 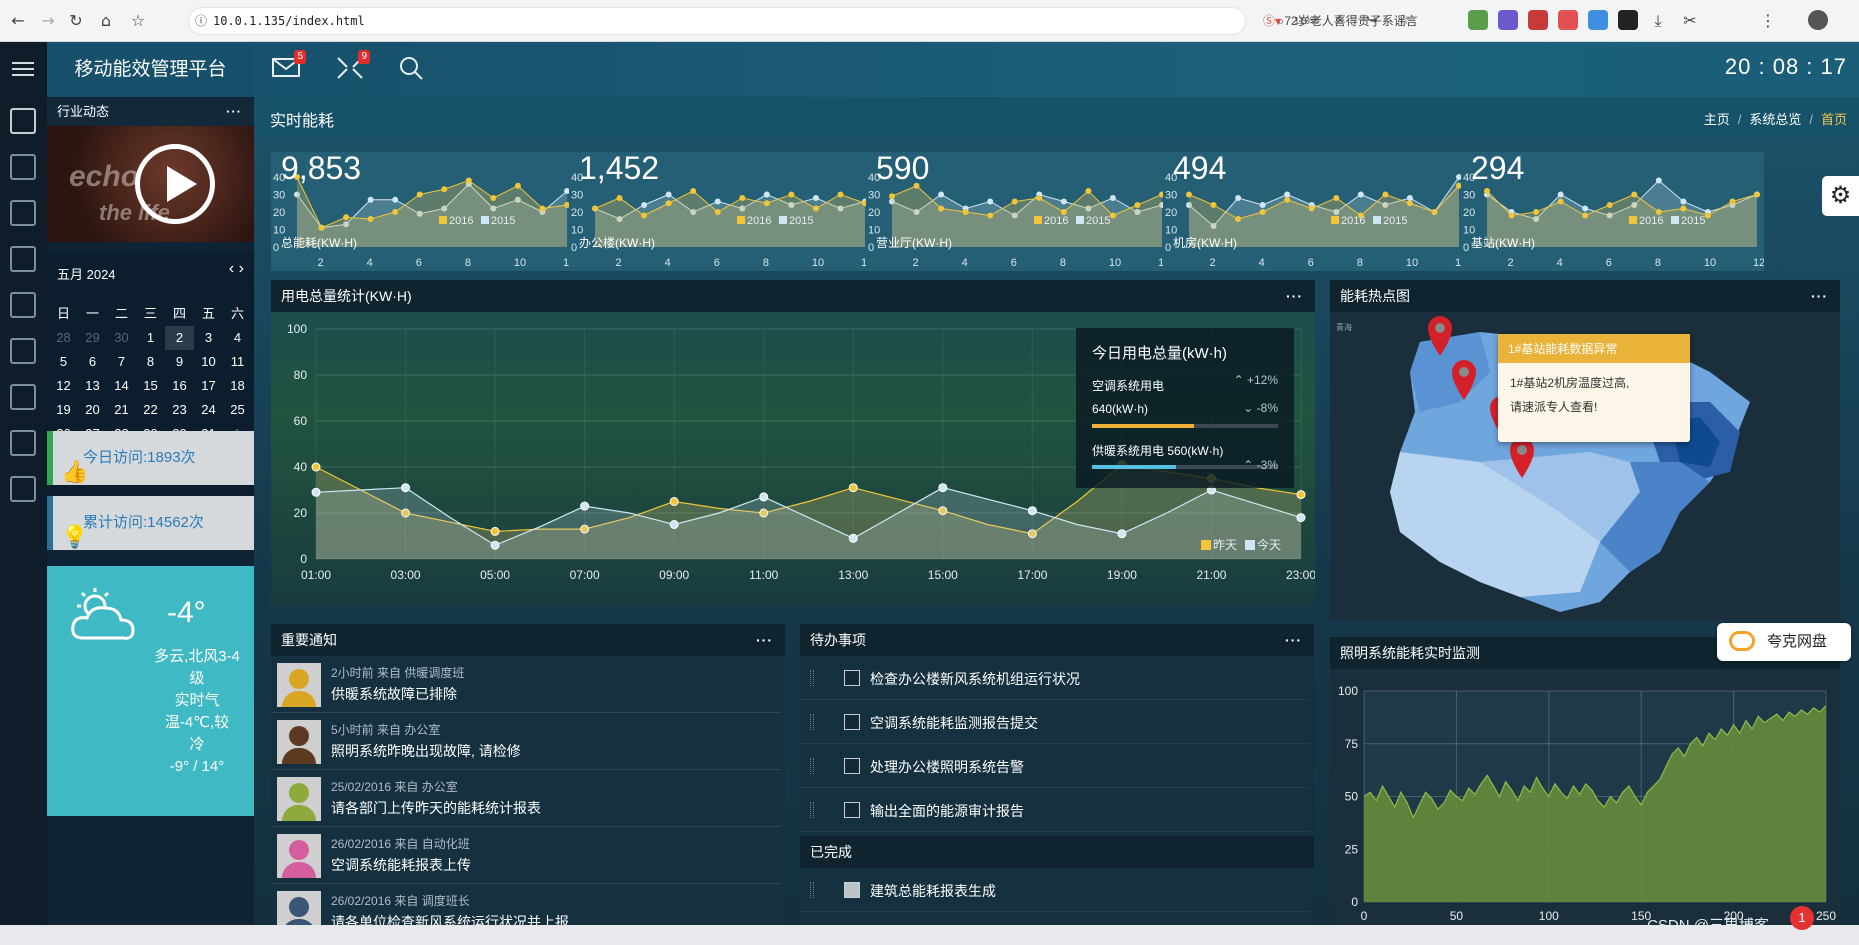 What do you see at coordinates (150, 410) in the screenshot?
I see `calendar-day: 22` at bounding box center [150, 410].